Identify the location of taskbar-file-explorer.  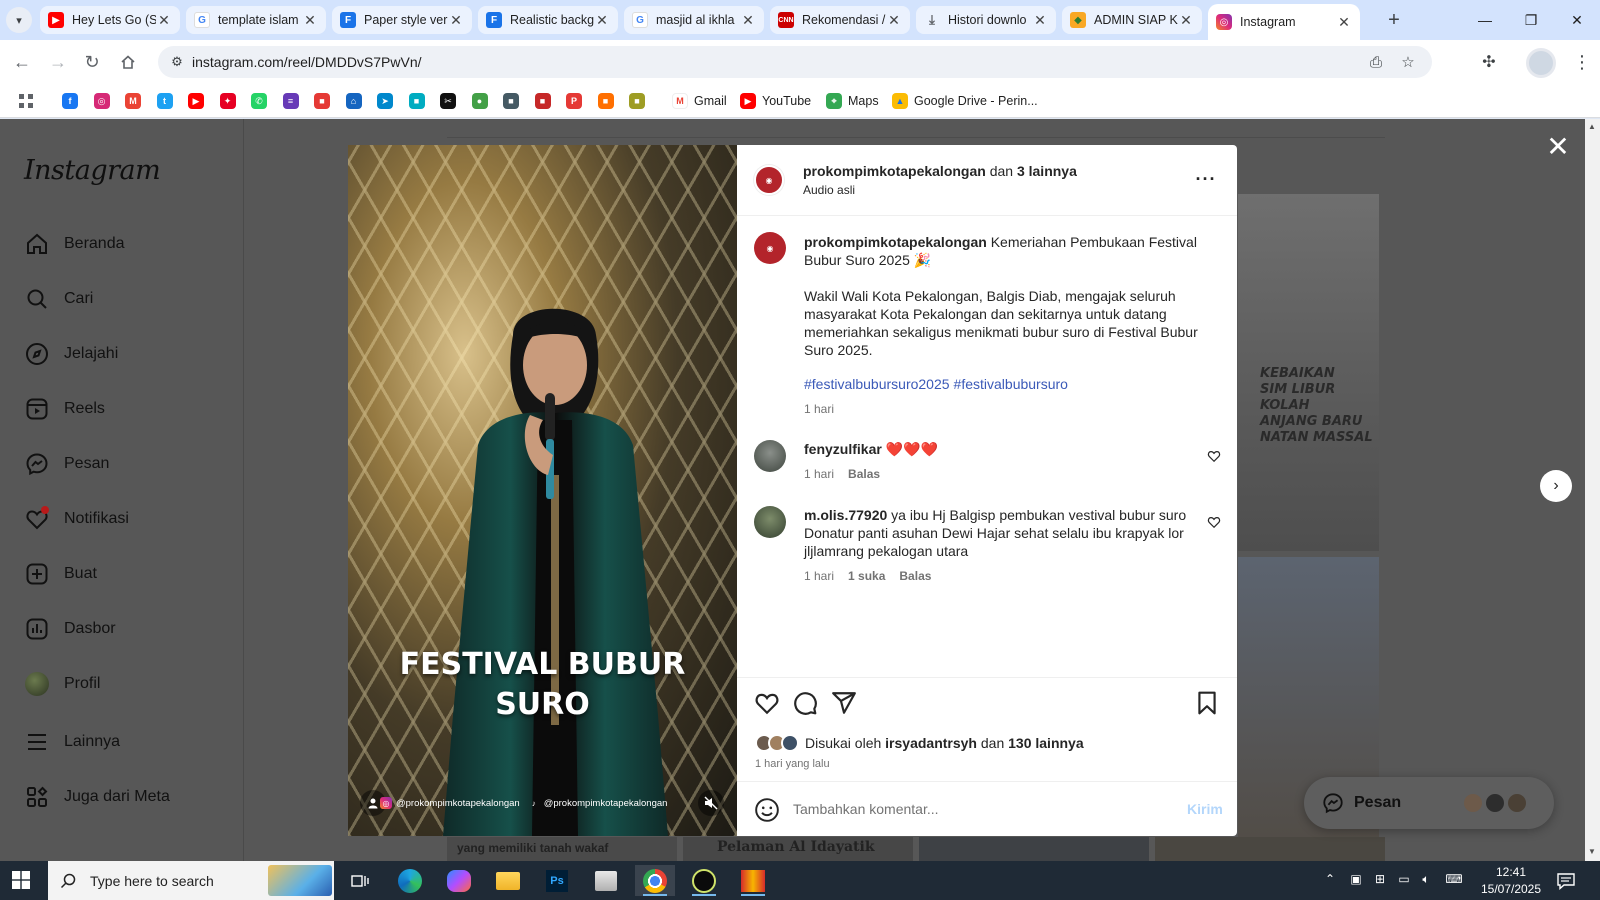
(508, 880).